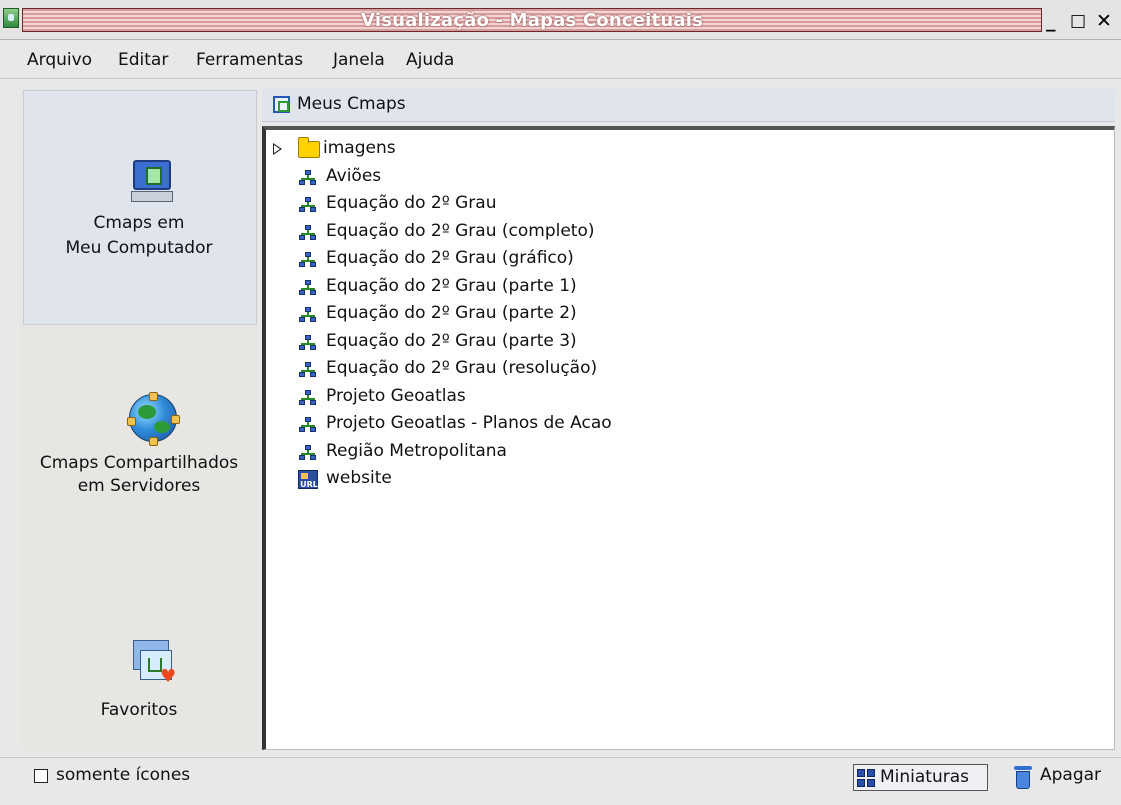 This screenshot has width=1121, height=805. I want to click on tree-item-label: Equação do 2º Grau (completo), so click(460, 231).